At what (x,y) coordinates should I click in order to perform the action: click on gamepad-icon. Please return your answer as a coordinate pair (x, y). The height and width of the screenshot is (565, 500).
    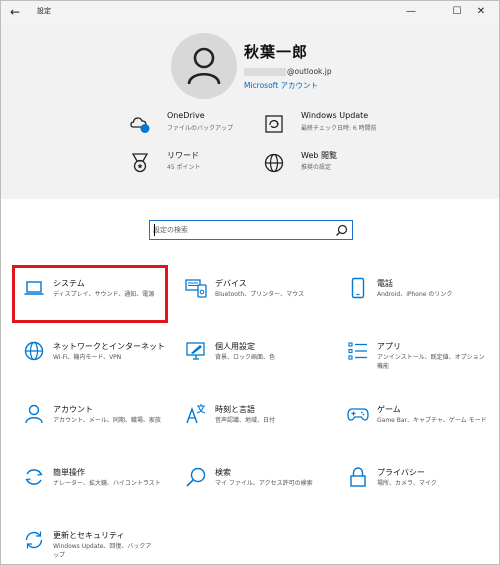
    Looking at the image, I should click on (358, 414).